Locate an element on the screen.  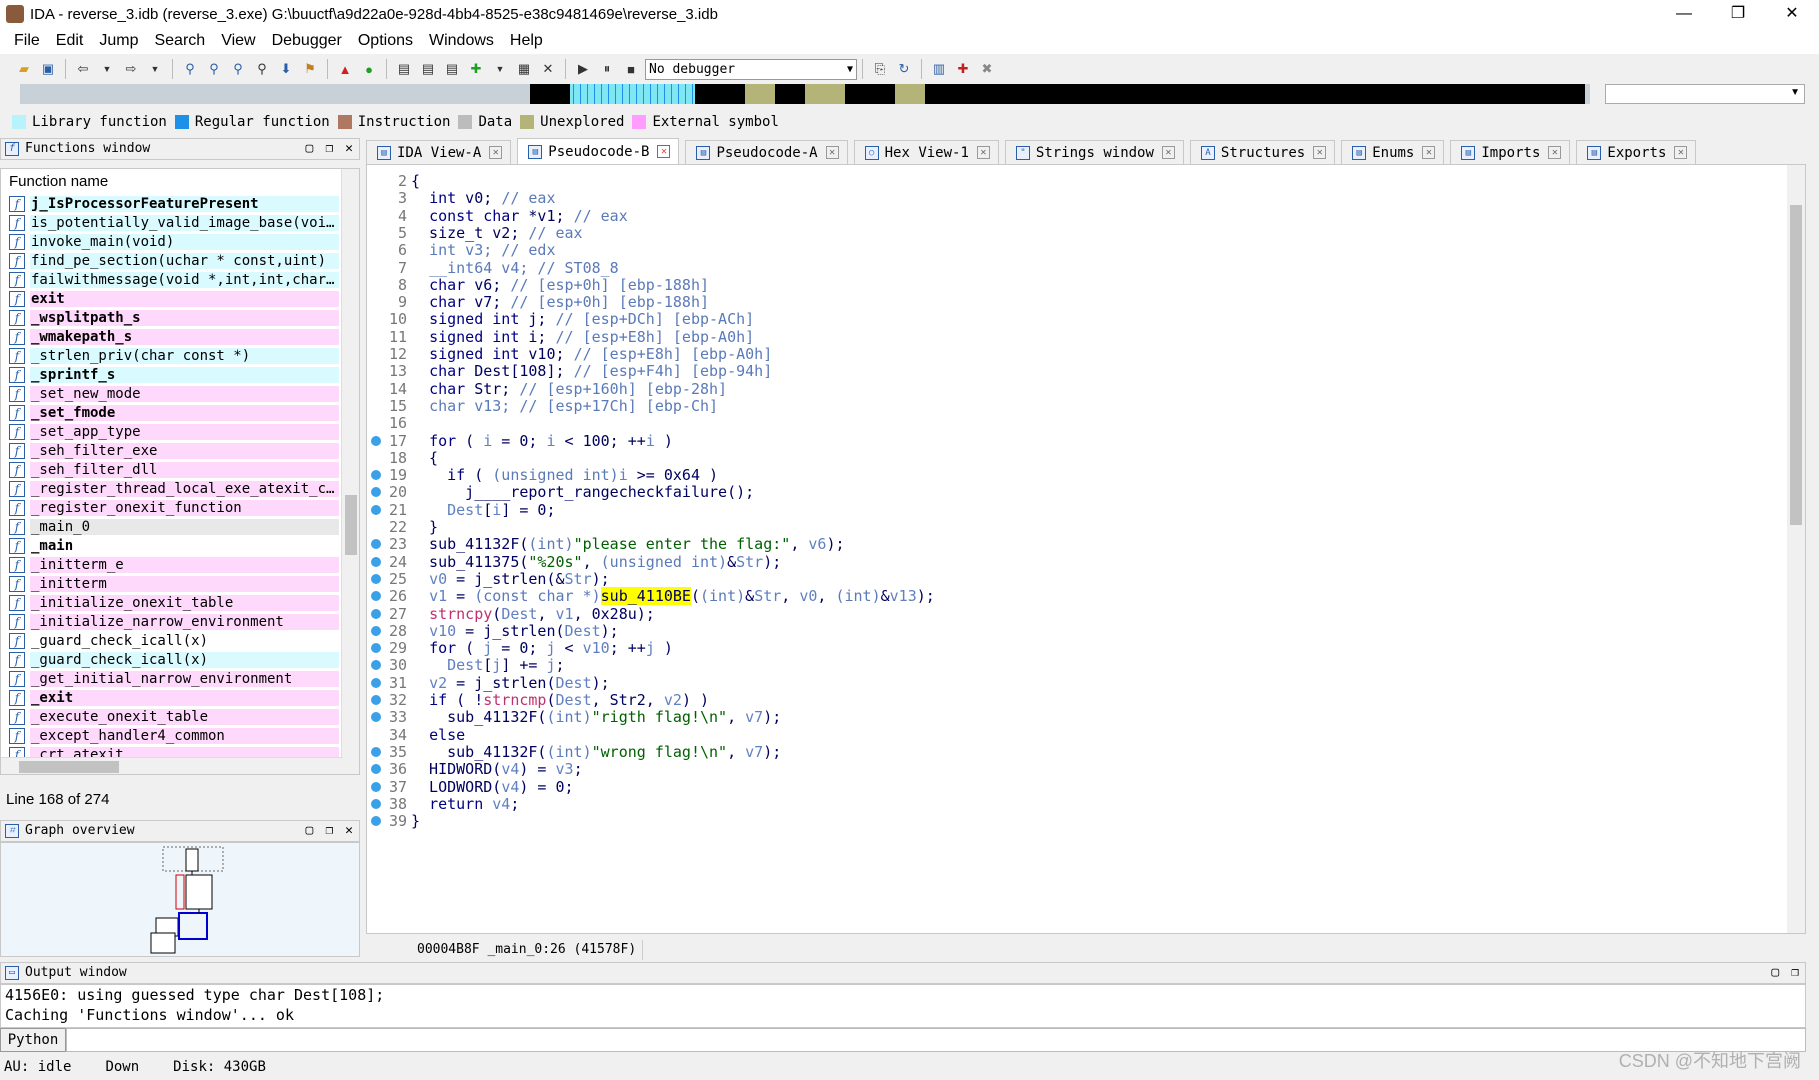
graph-overview-canvas is located at coordinates (181, 899).